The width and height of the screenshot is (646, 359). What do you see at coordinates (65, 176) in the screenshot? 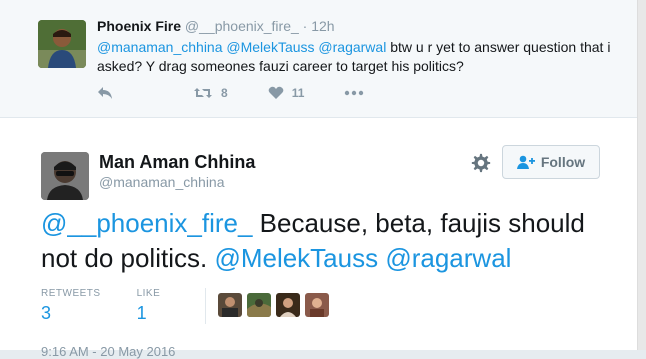
I see `main-avatar` at bounding box center [65, 176].